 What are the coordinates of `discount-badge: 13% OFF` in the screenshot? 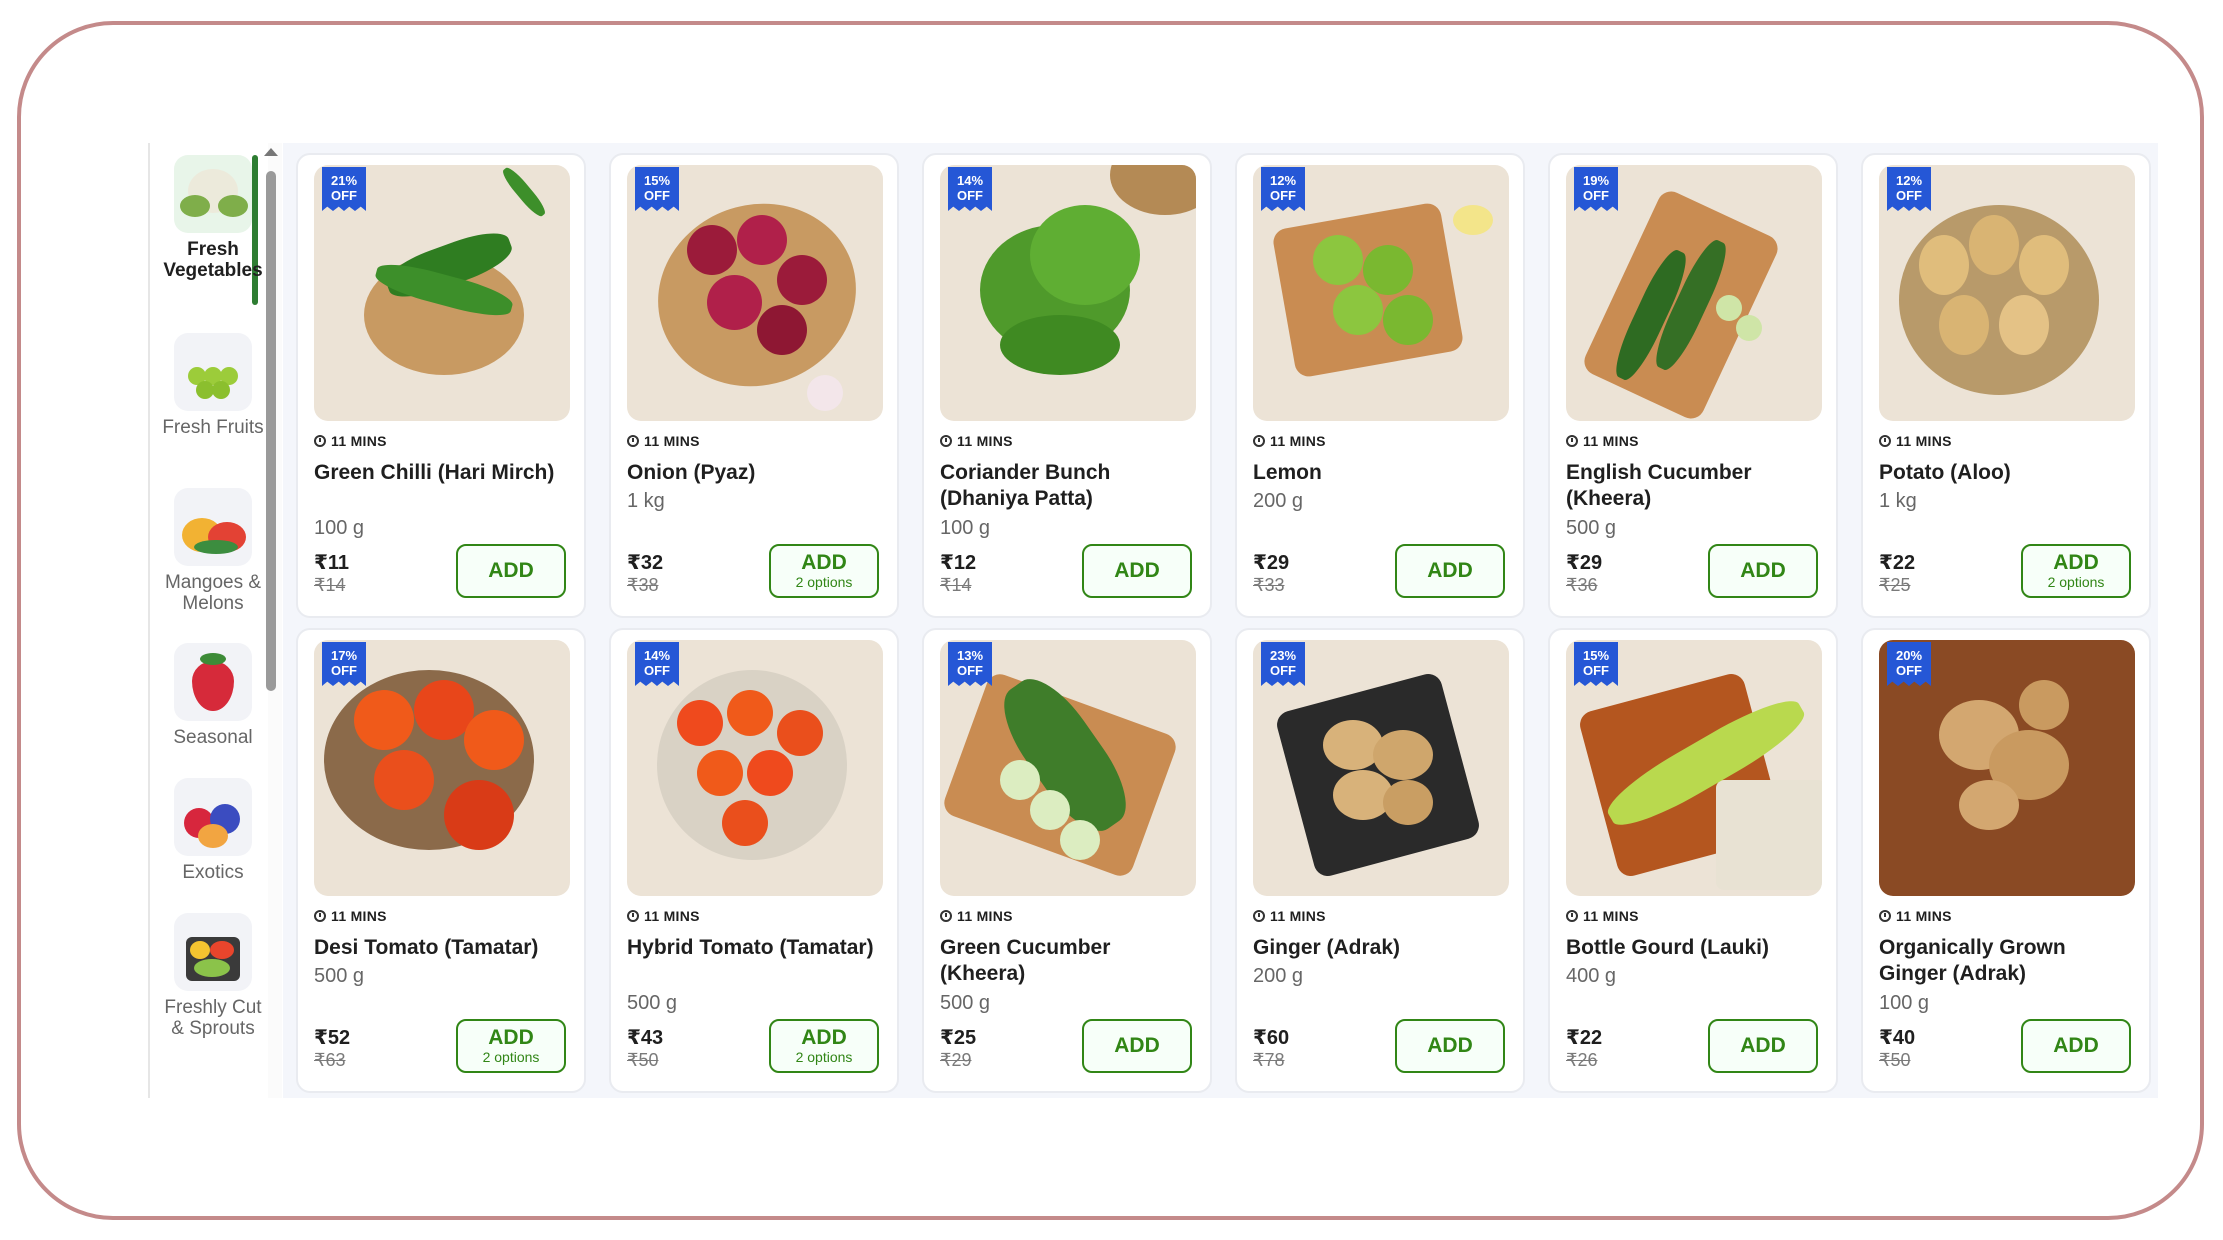 It's located at (970, 664).